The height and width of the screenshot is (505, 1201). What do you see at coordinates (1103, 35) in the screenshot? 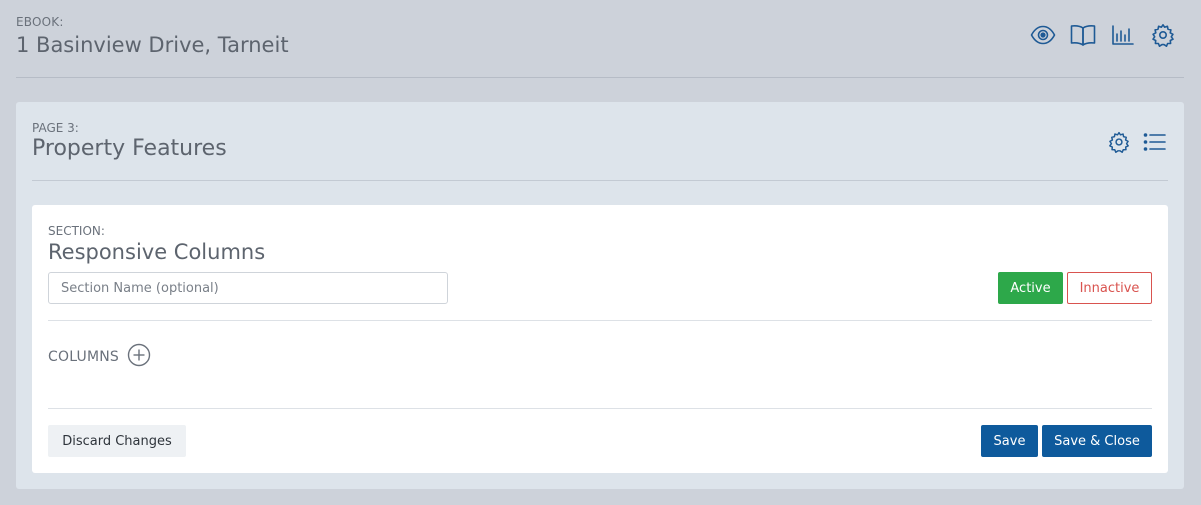
I see `ebook-toolbar` at bounding box center [1103, 35].